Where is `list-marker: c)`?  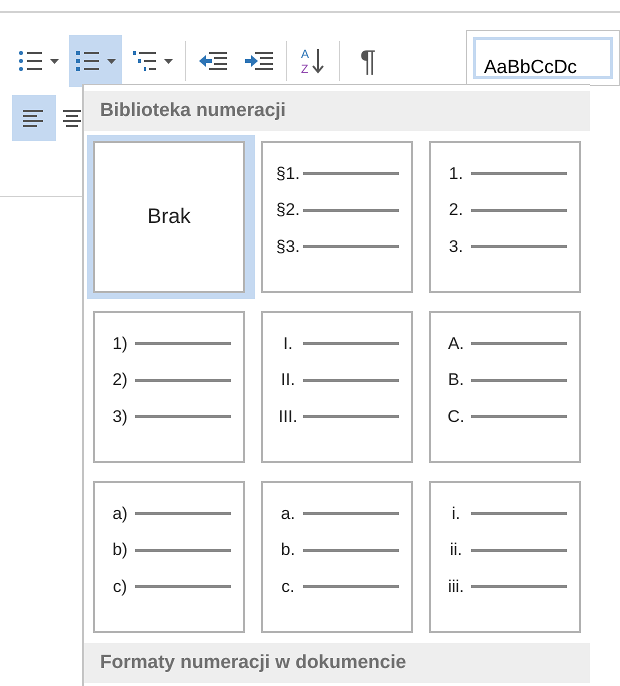
list-marker: c) is located at coordinates (120, 587).